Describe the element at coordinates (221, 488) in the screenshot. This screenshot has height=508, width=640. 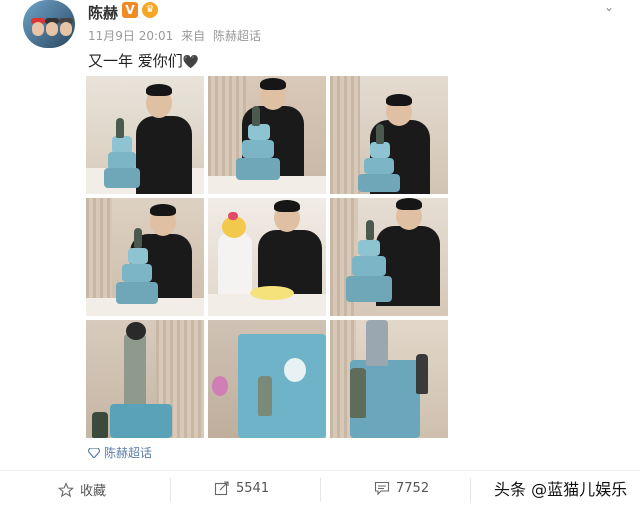
I see `share-icon` at that location.